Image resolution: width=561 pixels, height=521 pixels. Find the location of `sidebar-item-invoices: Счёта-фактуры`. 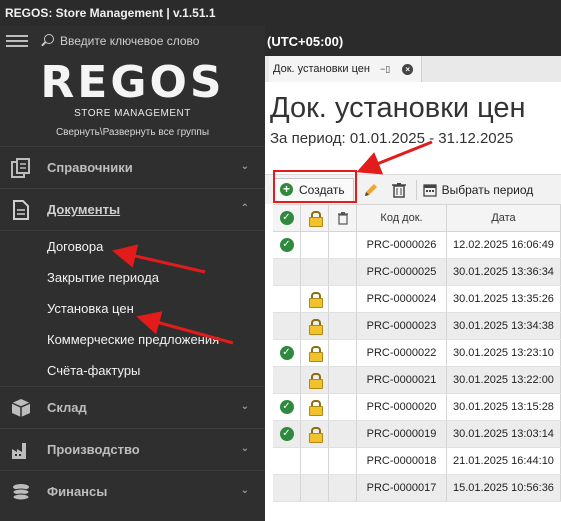

sidebar-item-invoices: Счёта-фактуры is located at coordinates (132, 370).